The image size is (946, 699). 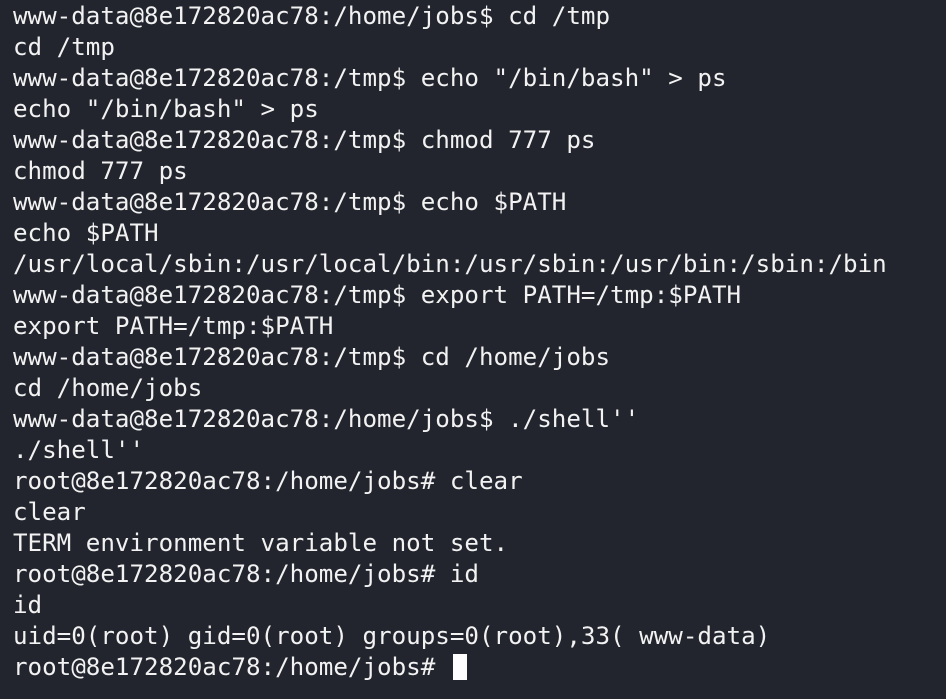 I want to click on terminal-prompt: root@8e172820ac78:/home/jobs#, so click(x=231, y=667).